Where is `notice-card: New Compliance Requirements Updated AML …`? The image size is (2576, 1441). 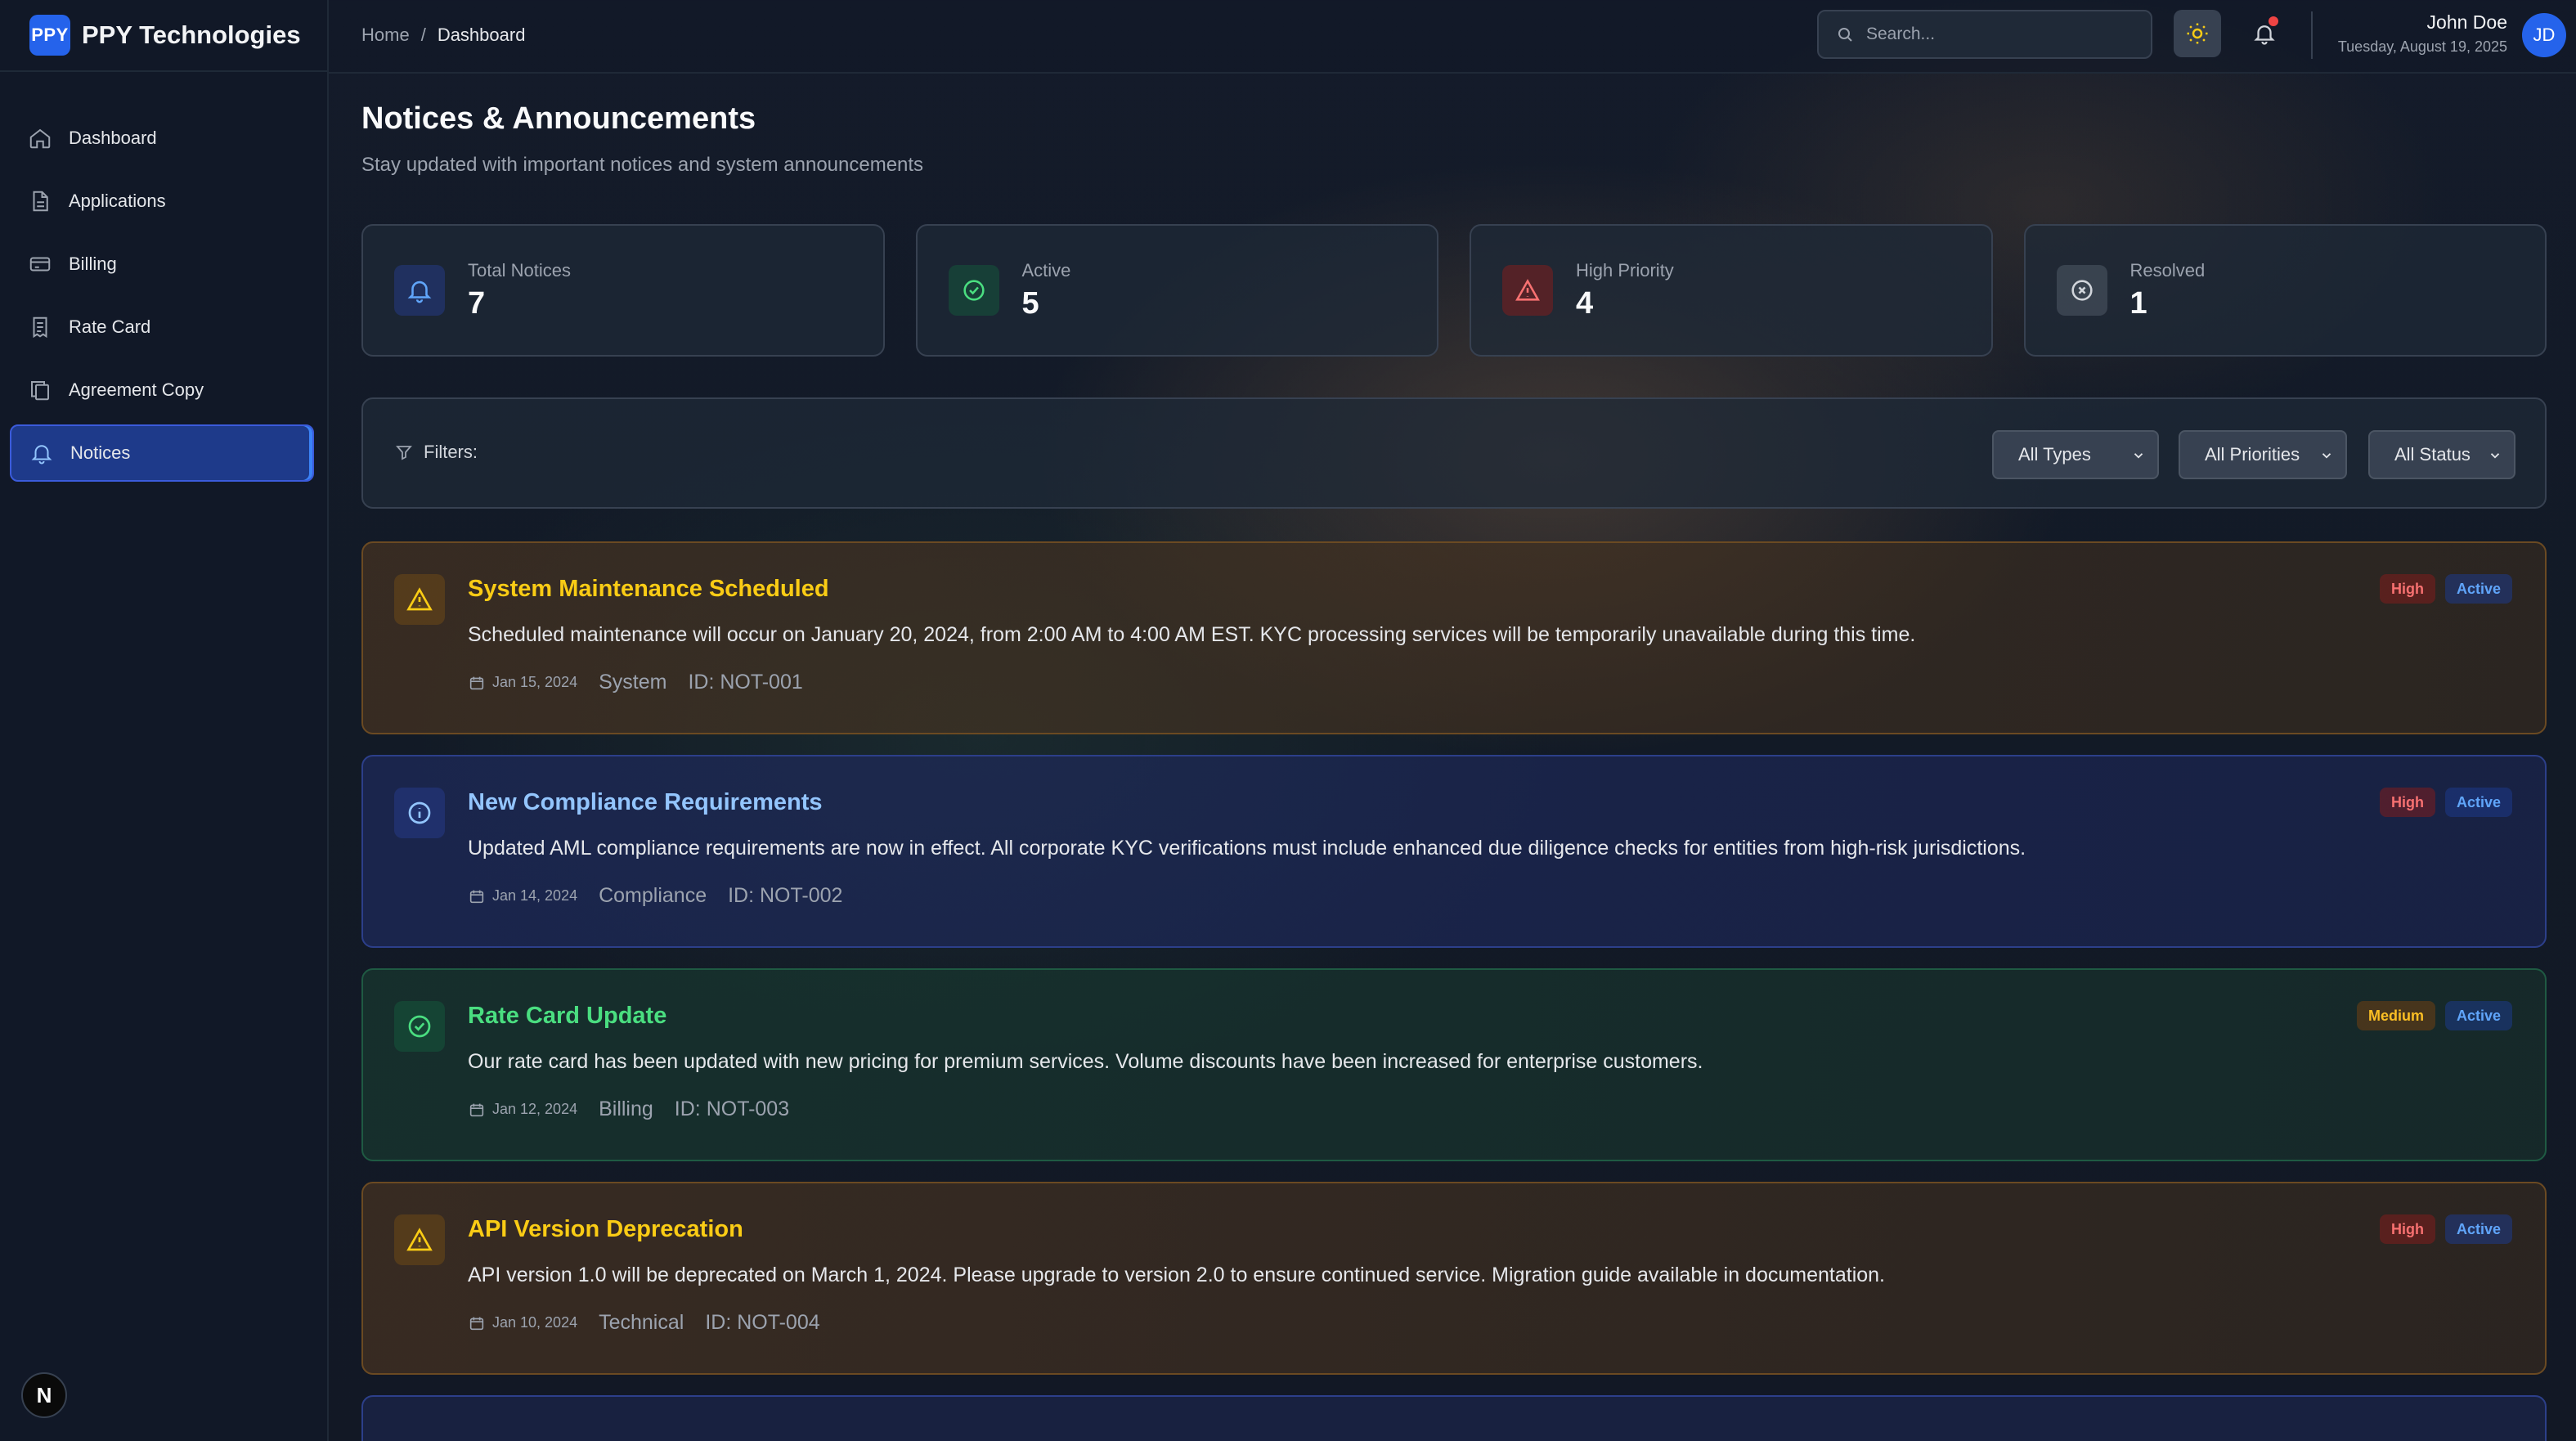
notice-card: New Compliance Requirements Updated AML … is located at coordinates (1454, 851).